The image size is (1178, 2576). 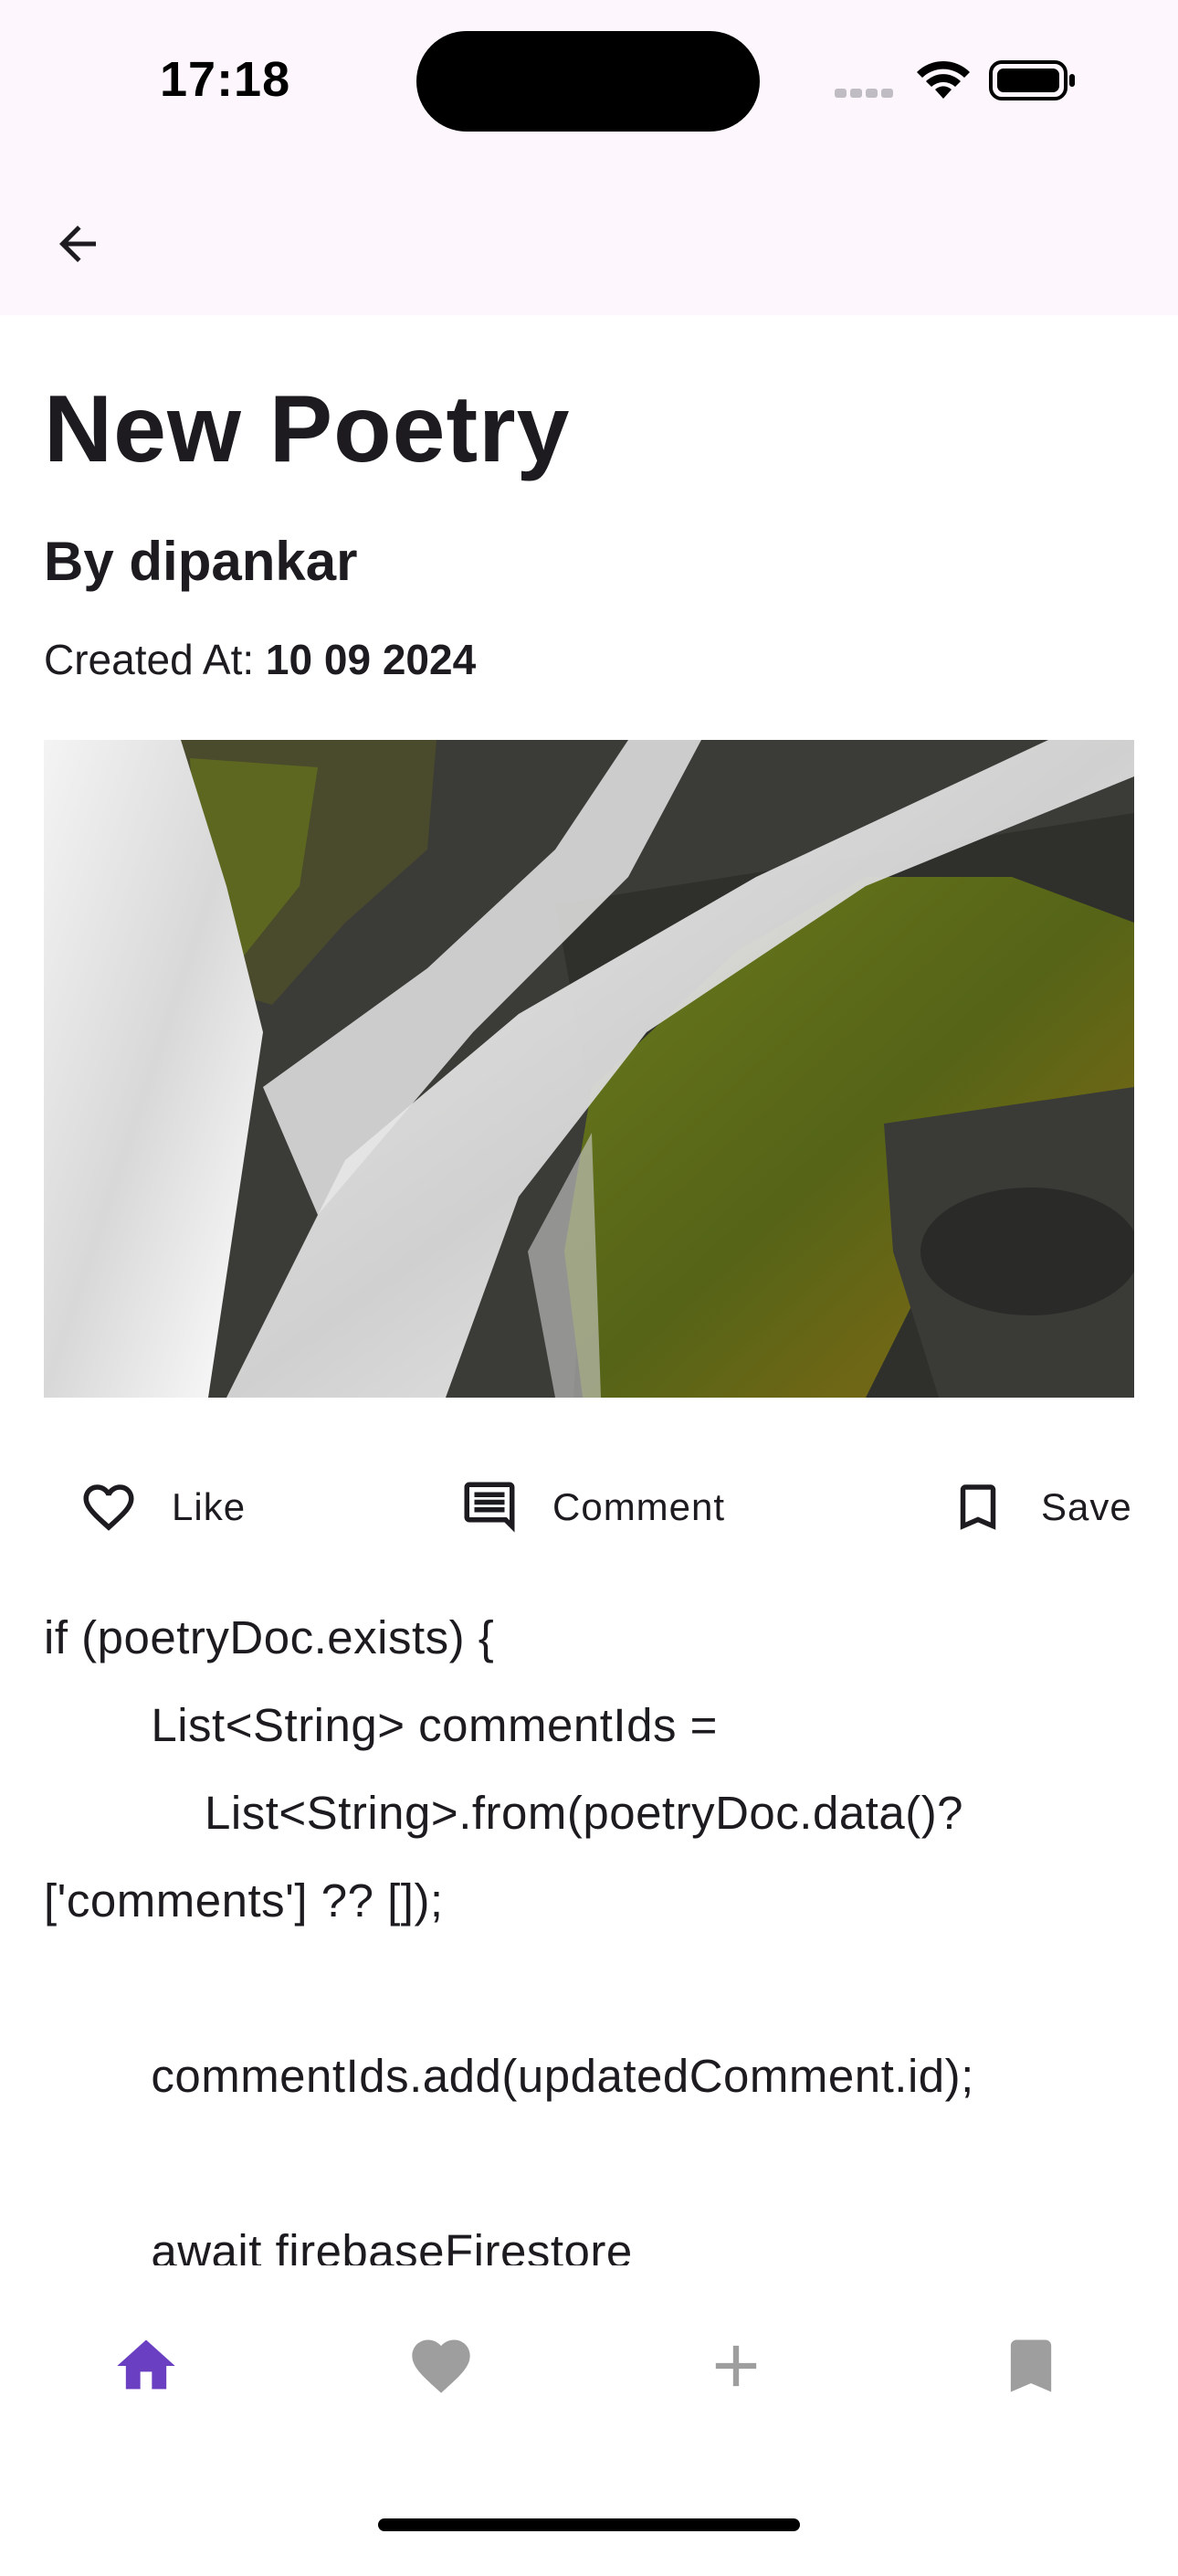 I want to click on arrow-left-icon, so click(x=77, y=244).